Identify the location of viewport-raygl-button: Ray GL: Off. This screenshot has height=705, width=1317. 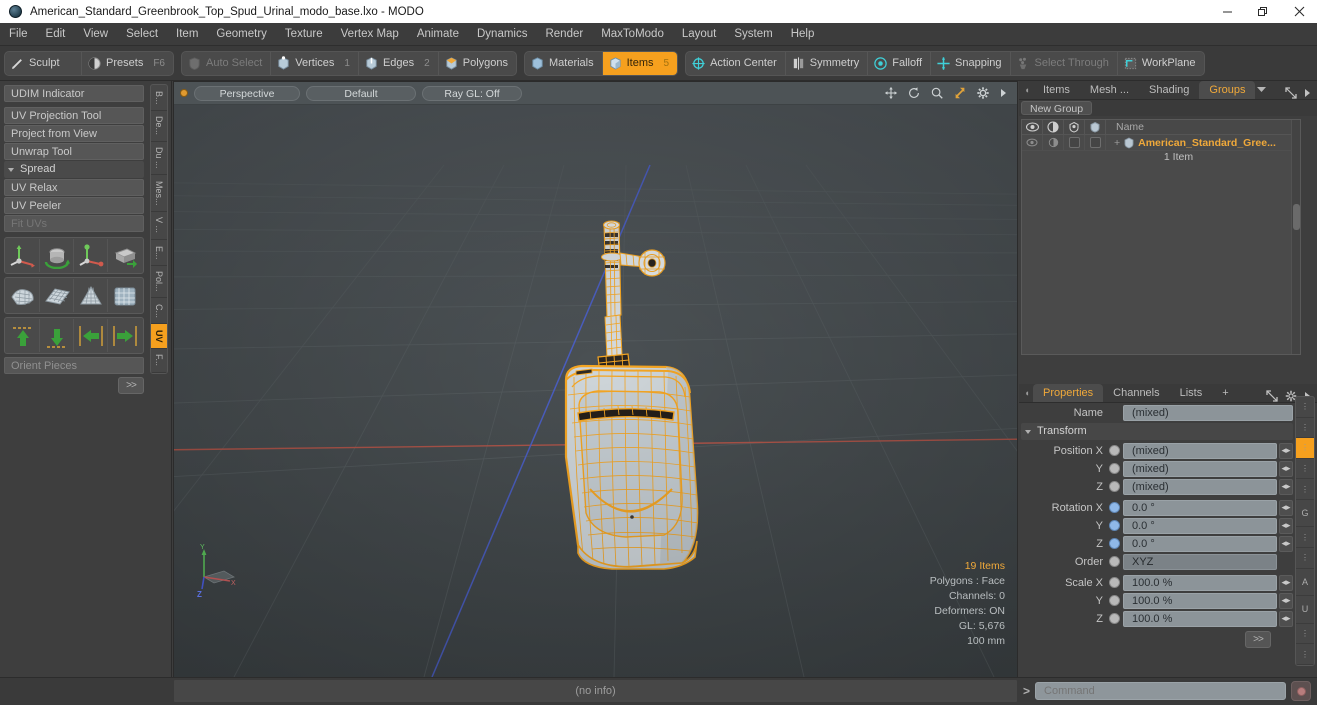
(472, 93).